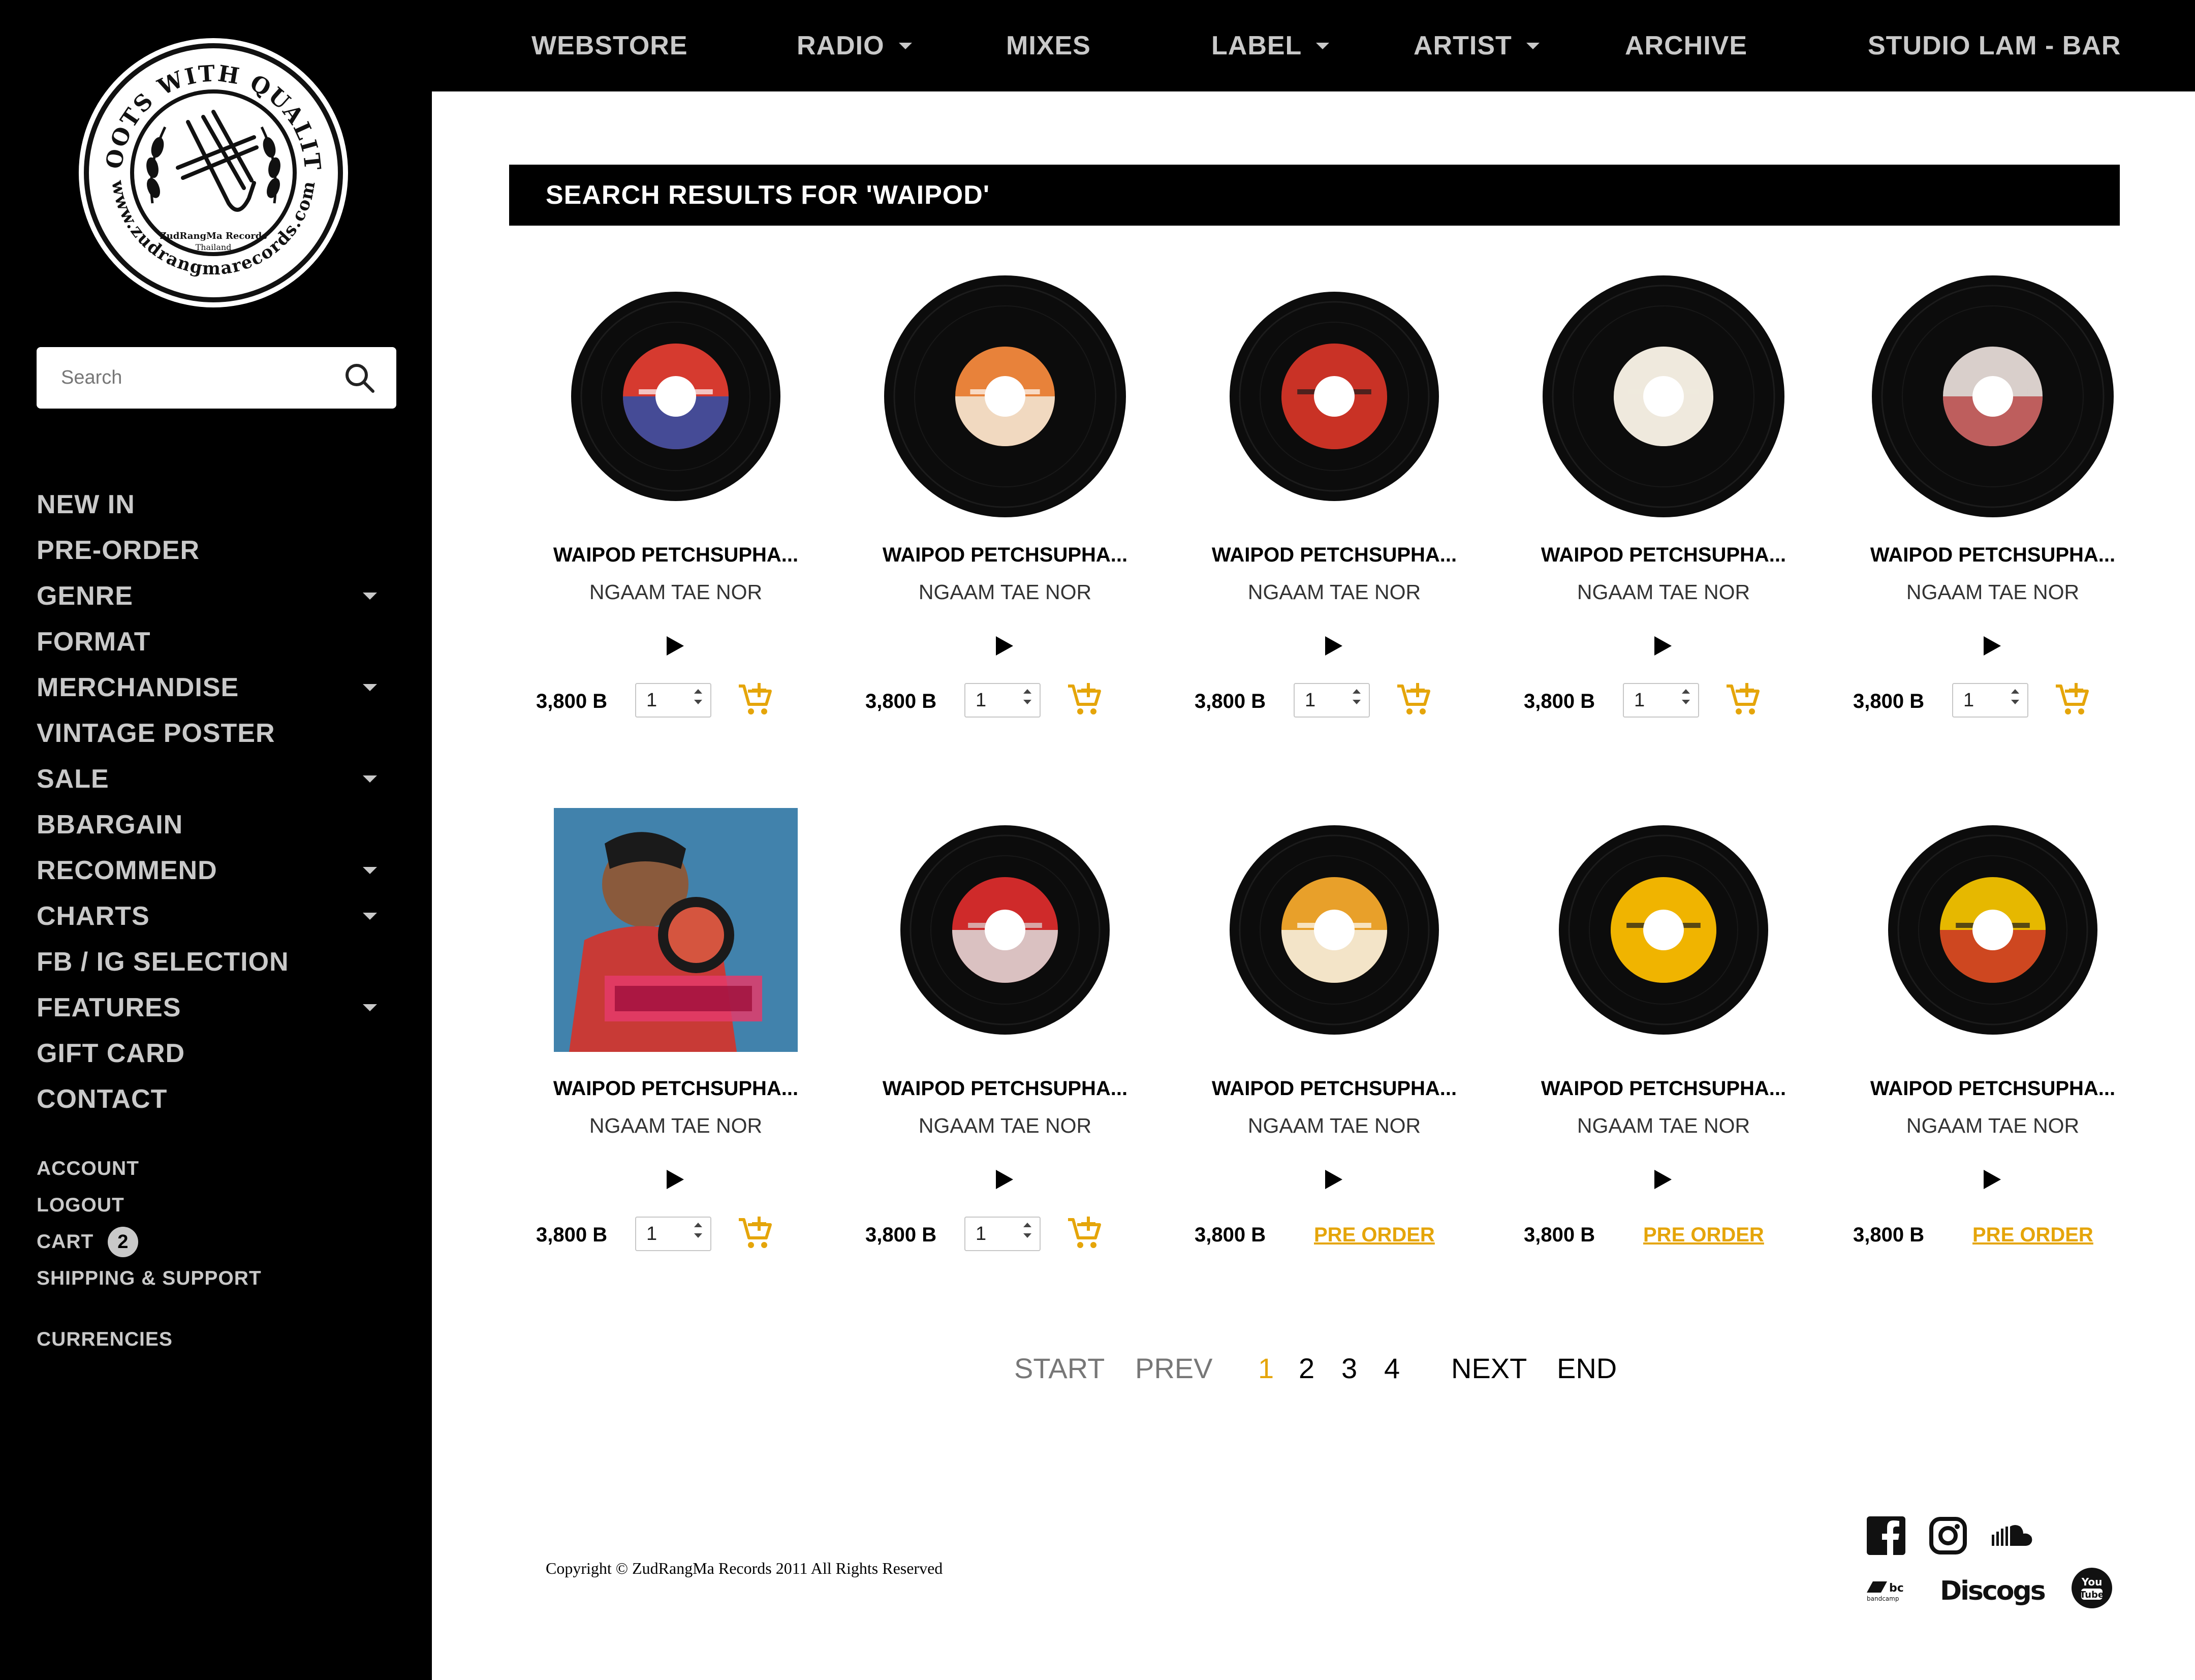 This screenshot has height=1680, width=2195. I want to click on pagination-next: NEXT, so click(1489, 1368).